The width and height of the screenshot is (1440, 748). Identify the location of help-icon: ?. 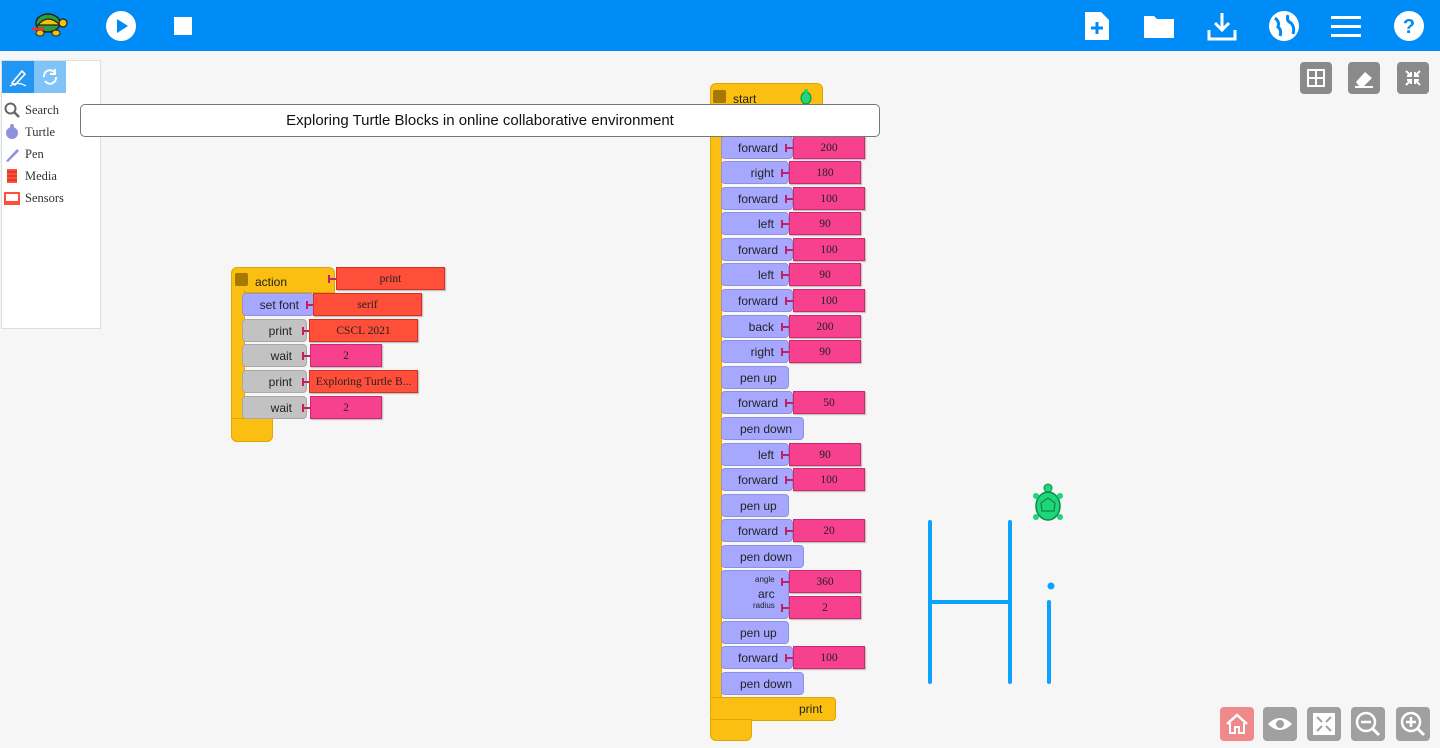
(1409, 26).